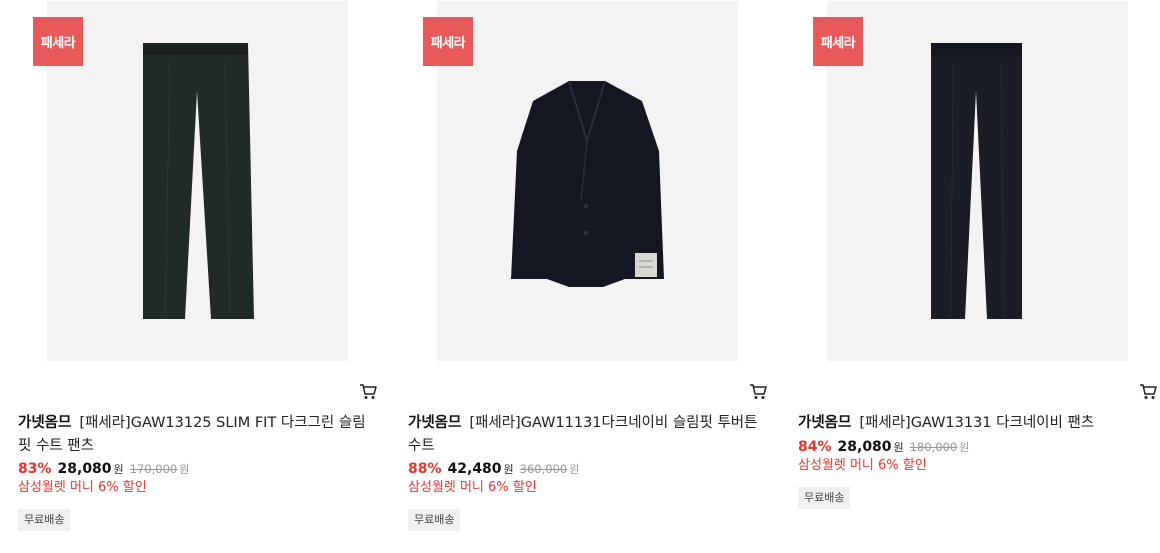 The width and height of the screenshot is (1160, 553). I want to click on product-title: 가넷옴므 [패세라]GAW13131 다크네이비 팬츠, so click(978, 423).